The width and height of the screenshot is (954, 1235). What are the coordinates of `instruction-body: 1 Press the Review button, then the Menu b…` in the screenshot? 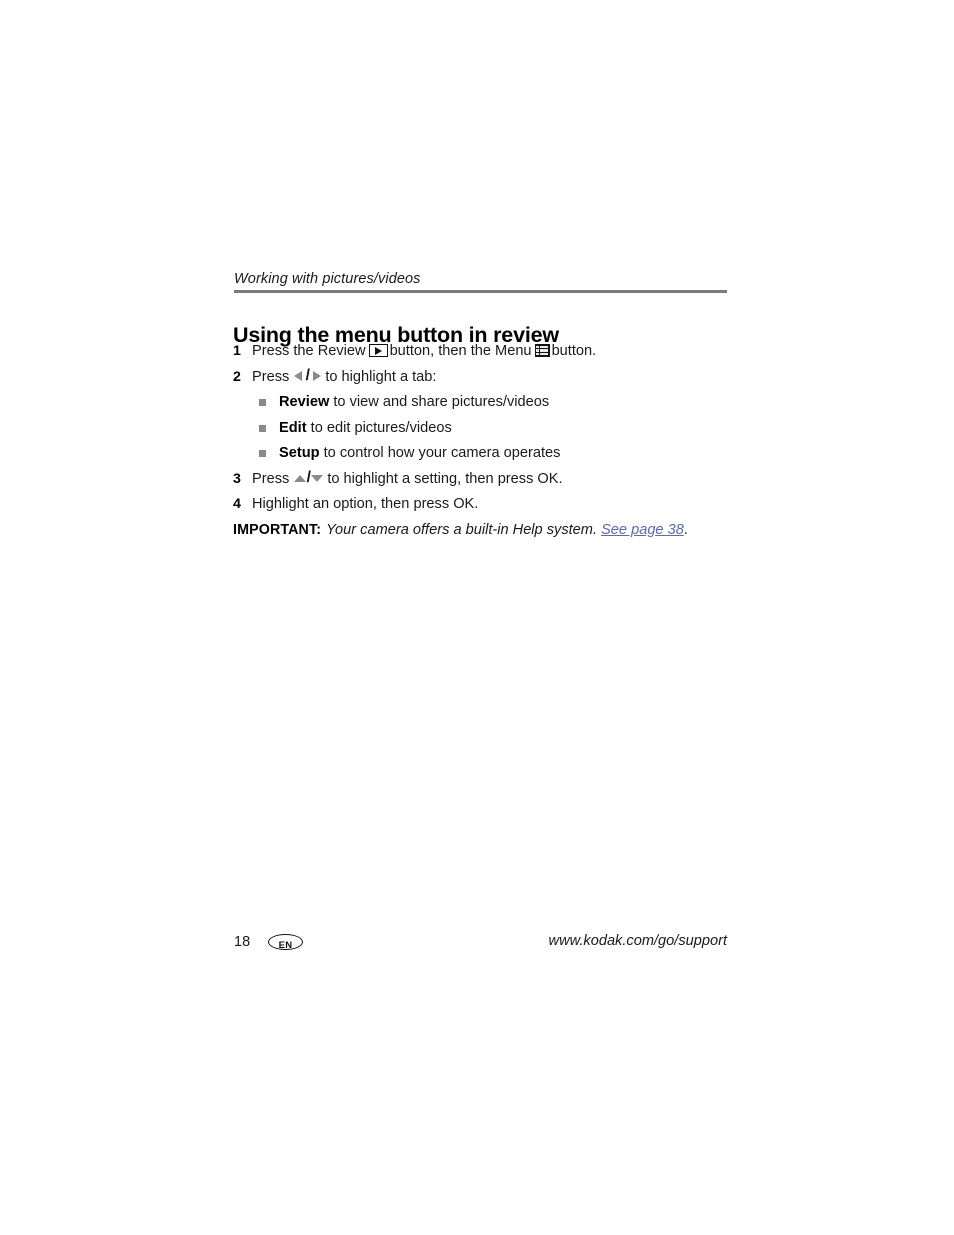 It's located at (493, 440).